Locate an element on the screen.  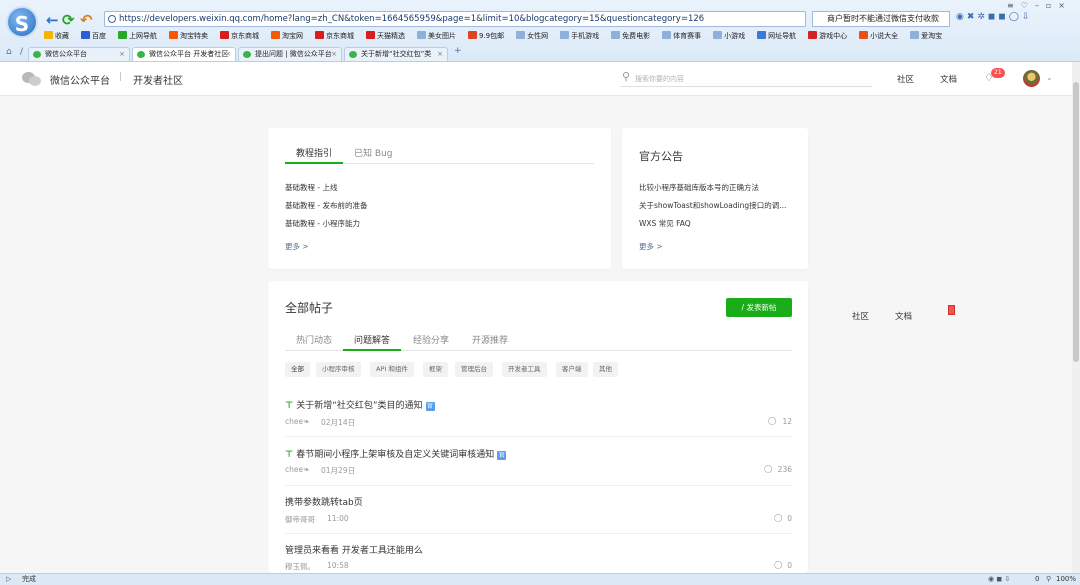
announcement-link: 比较小程序基础库版本号的正确方法 is located at coordinates (699, 187).